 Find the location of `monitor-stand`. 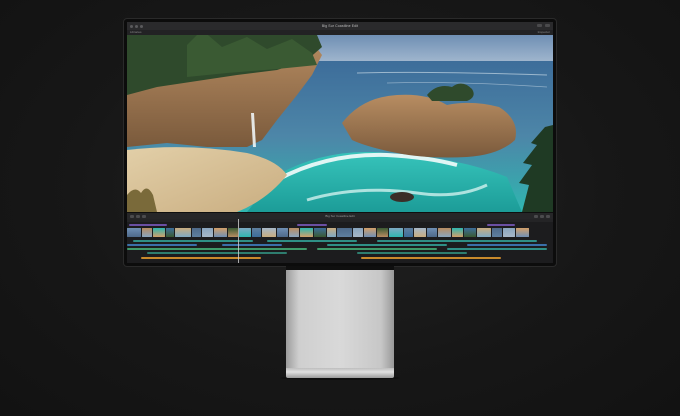

monitor-stand is located at coordinates (340, 320).